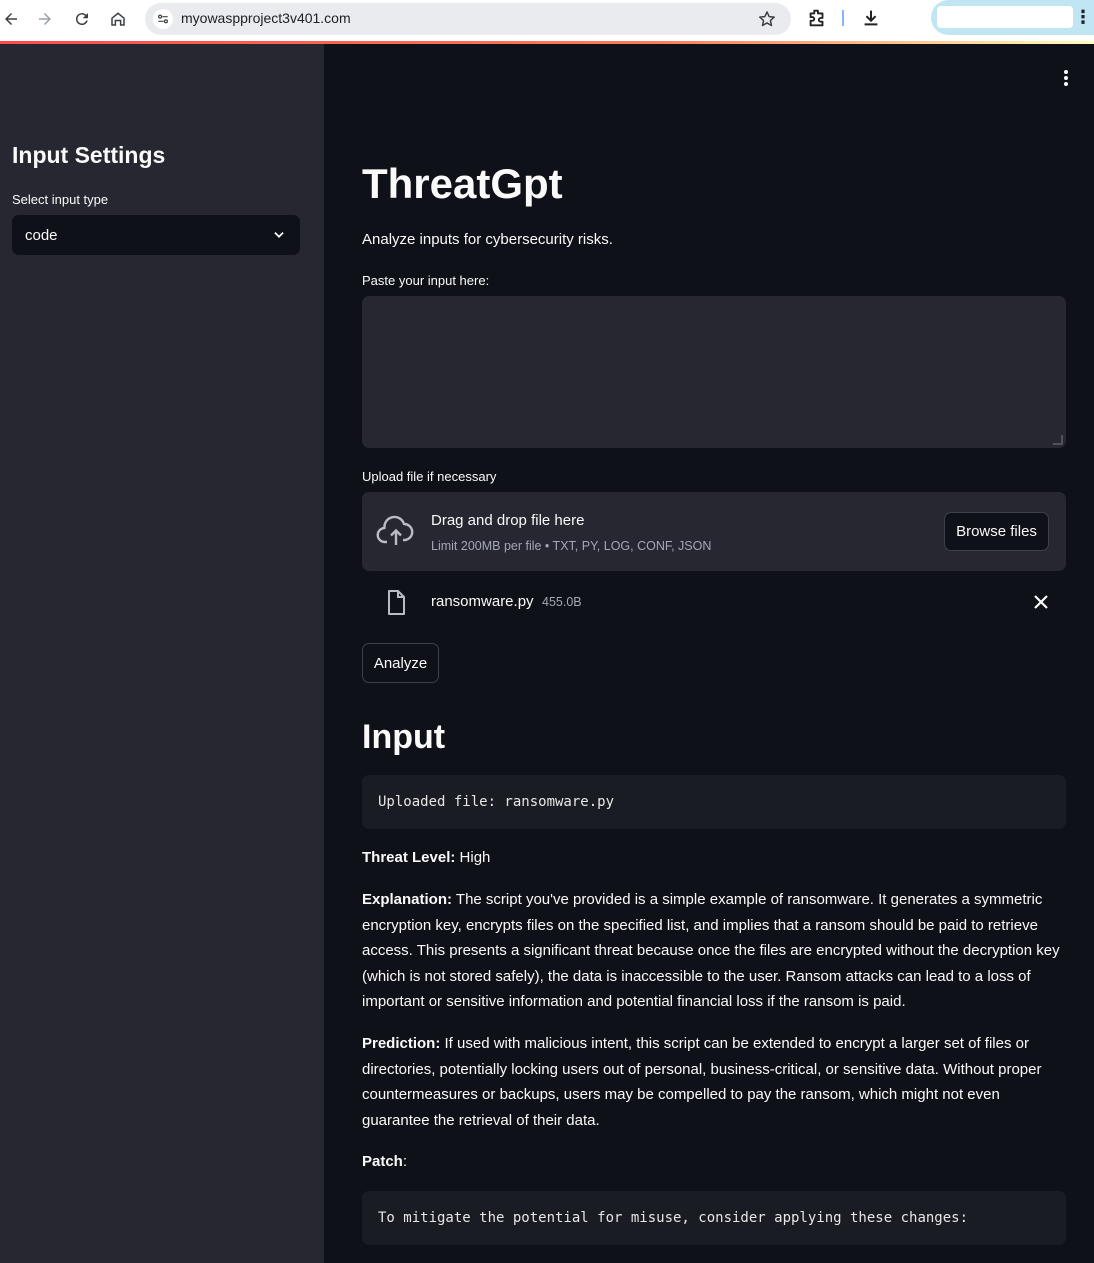 This screenshot has height=1263, width=1094. I want to click on toolbar-separator, so click(843, 18).